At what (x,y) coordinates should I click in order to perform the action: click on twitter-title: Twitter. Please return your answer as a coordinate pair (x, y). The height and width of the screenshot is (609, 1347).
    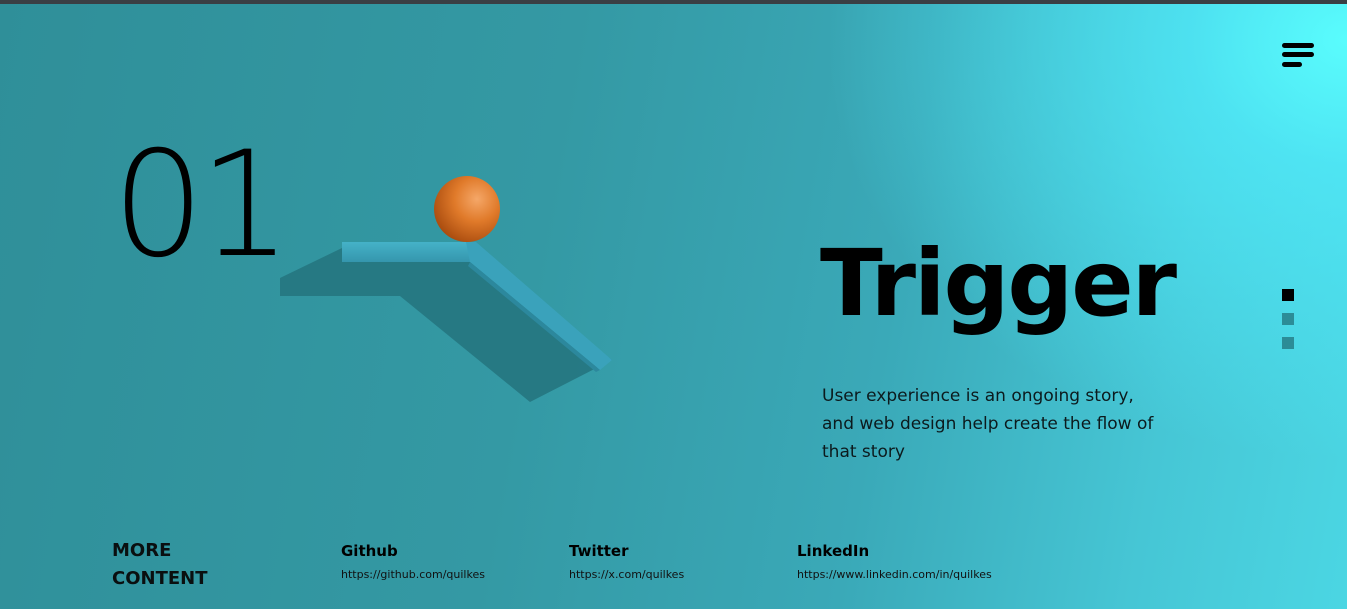
    Looking at the image, I should click on (599, 551).